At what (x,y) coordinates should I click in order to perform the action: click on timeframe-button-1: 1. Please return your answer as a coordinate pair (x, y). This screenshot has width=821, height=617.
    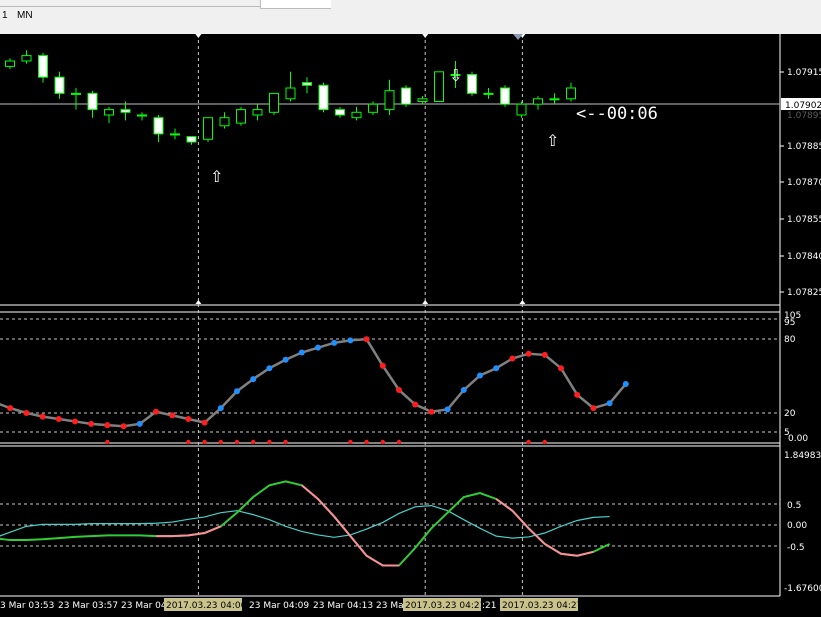
    Looking at the image, I should click on (5, 16).